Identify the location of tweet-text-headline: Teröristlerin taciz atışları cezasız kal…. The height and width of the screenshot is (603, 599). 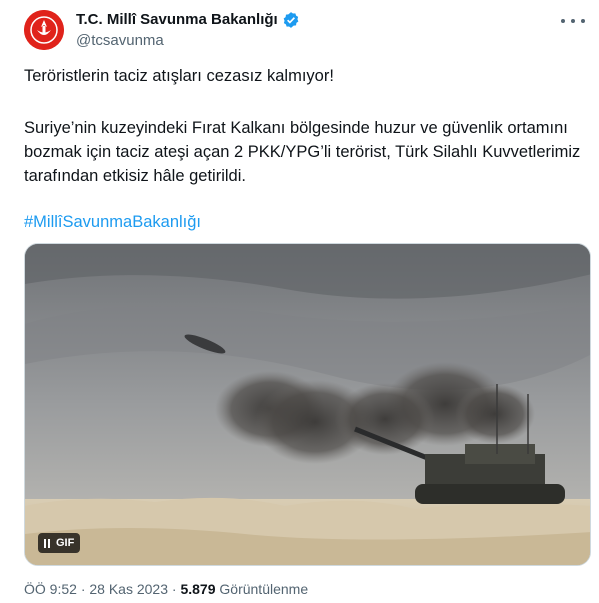
(179, 76).